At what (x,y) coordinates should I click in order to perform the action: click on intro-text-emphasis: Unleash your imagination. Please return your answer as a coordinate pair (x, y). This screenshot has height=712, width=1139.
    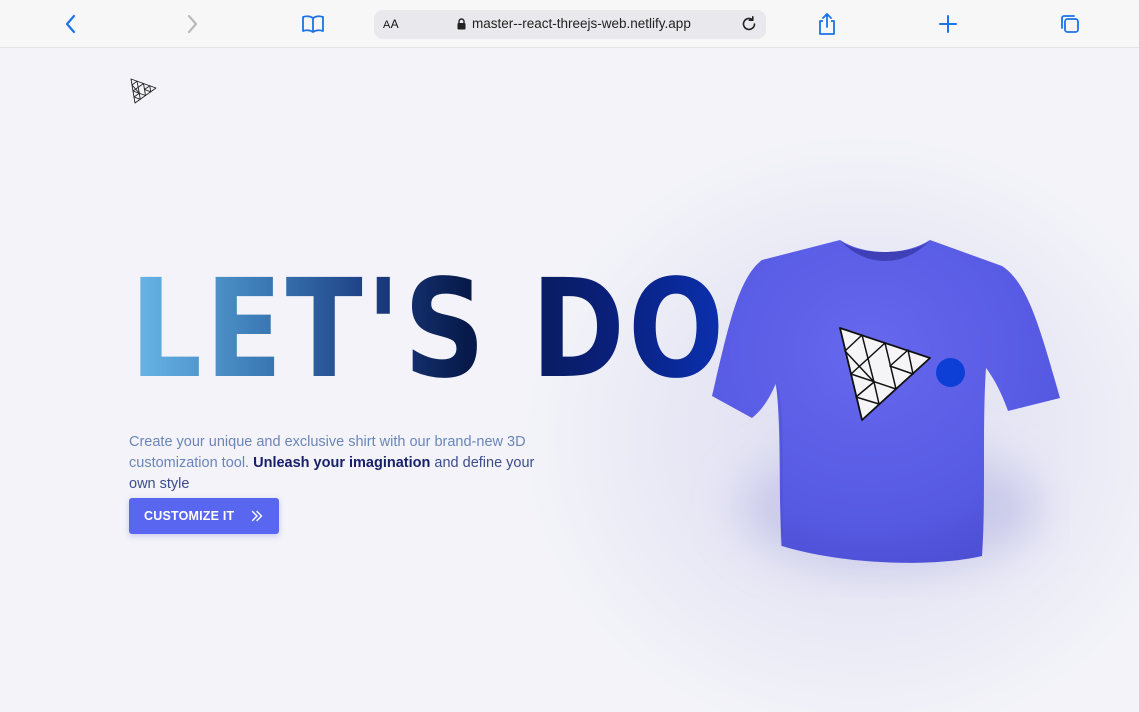
    Looking at the image, I should click on (342, 462).